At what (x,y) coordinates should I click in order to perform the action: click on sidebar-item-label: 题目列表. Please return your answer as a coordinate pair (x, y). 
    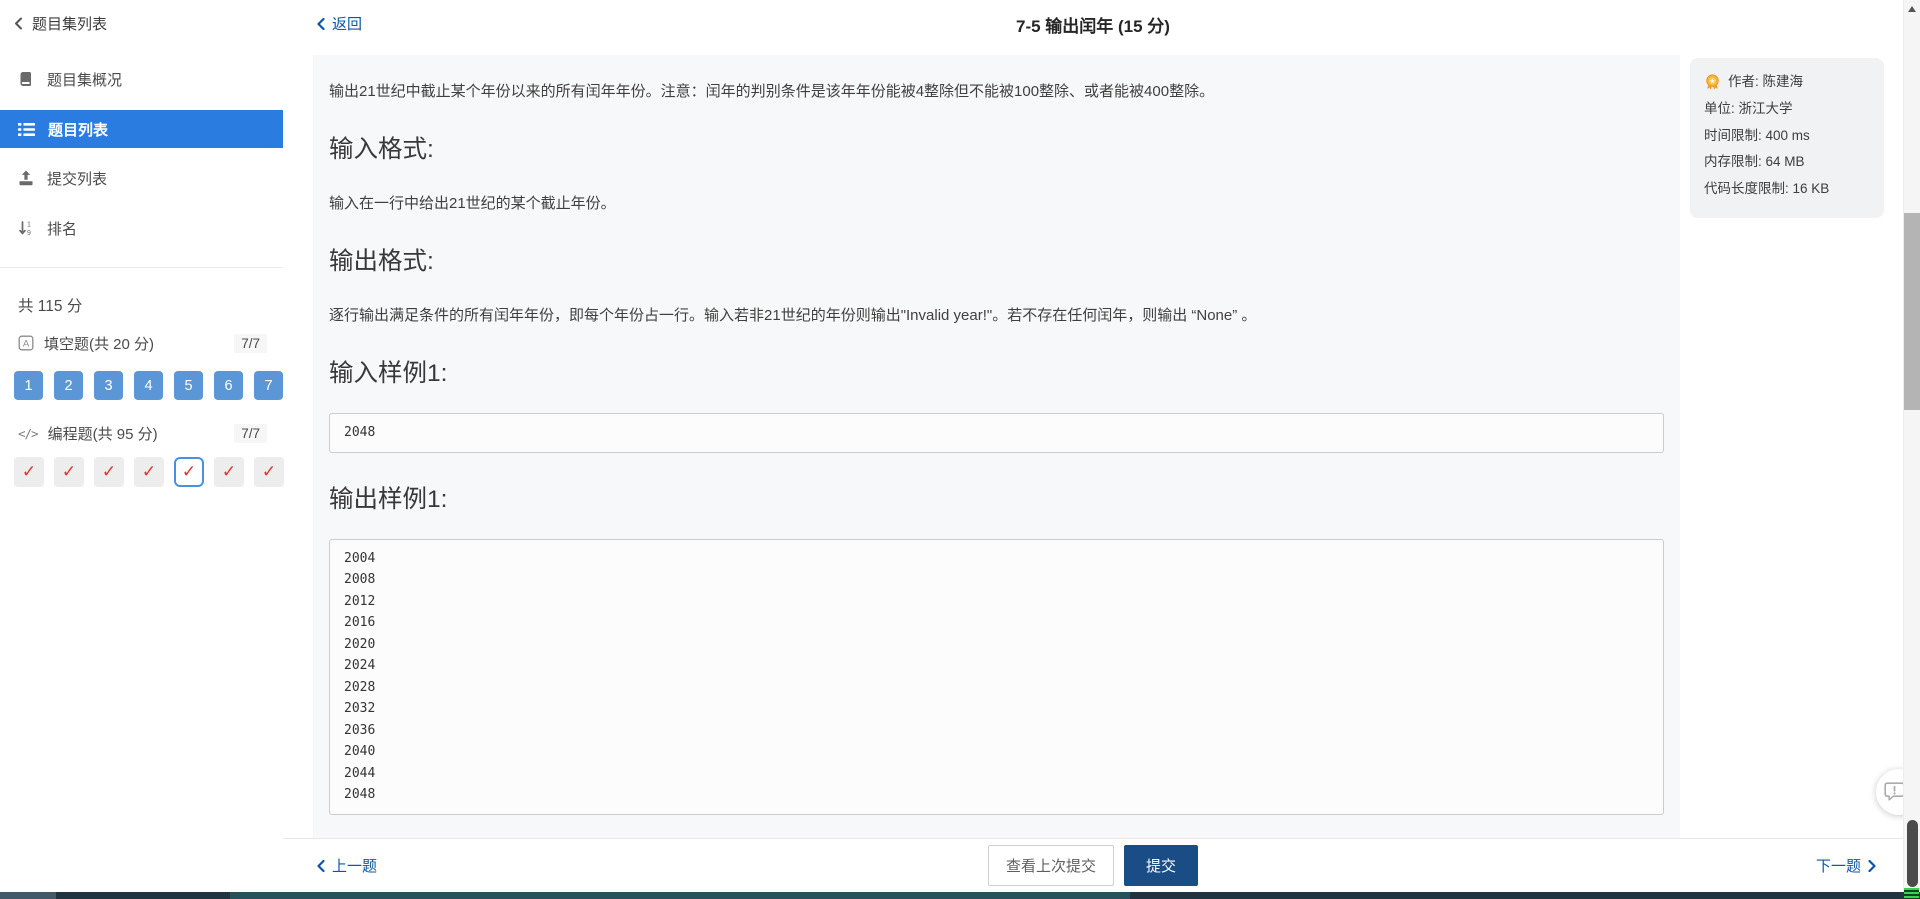
    Looking at the image, I should click on (78, 130).